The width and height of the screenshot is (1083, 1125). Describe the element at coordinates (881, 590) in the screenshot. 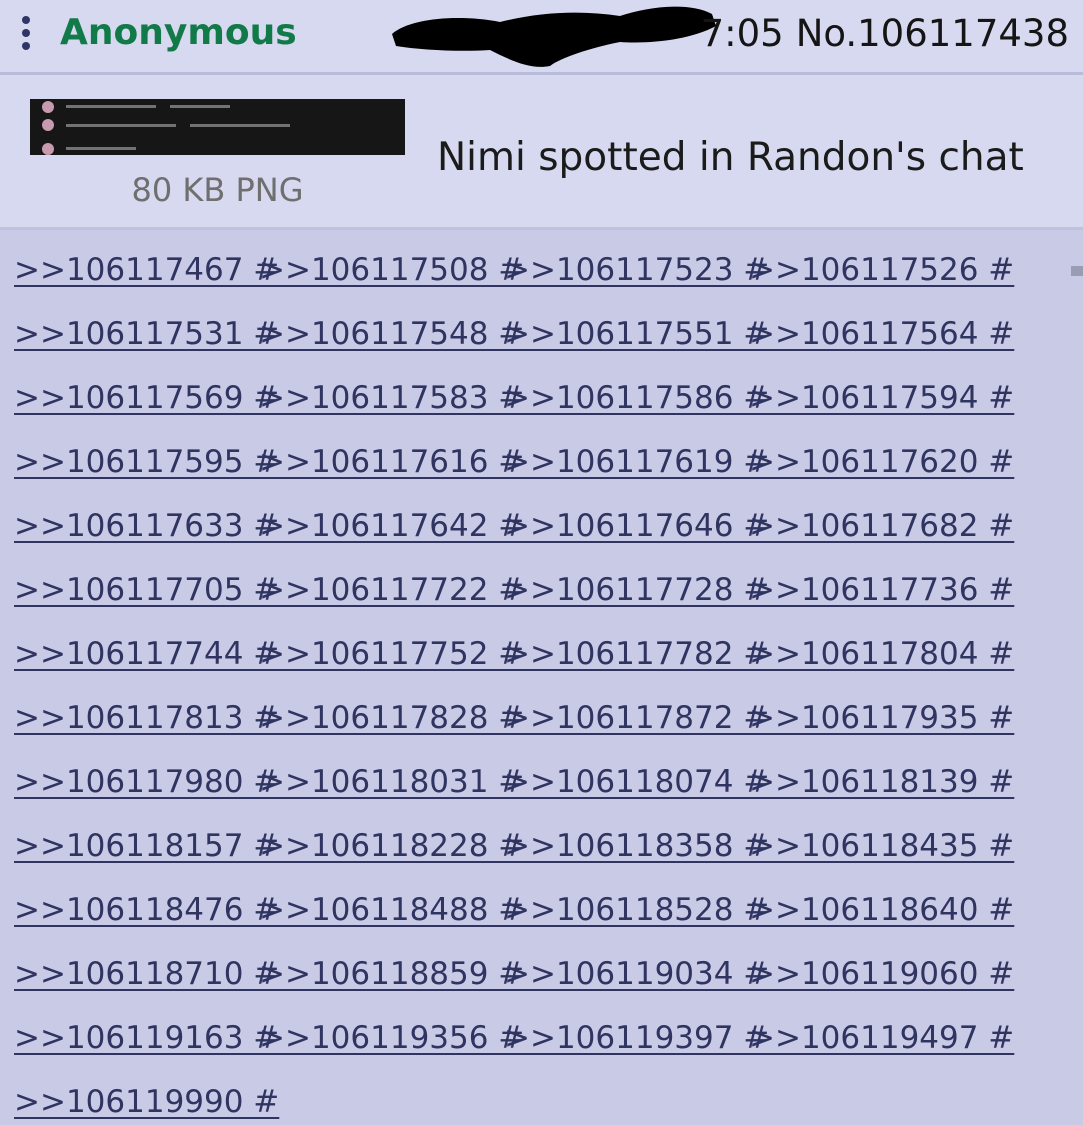

I see `reply-link: >>106117736 #` at that location.